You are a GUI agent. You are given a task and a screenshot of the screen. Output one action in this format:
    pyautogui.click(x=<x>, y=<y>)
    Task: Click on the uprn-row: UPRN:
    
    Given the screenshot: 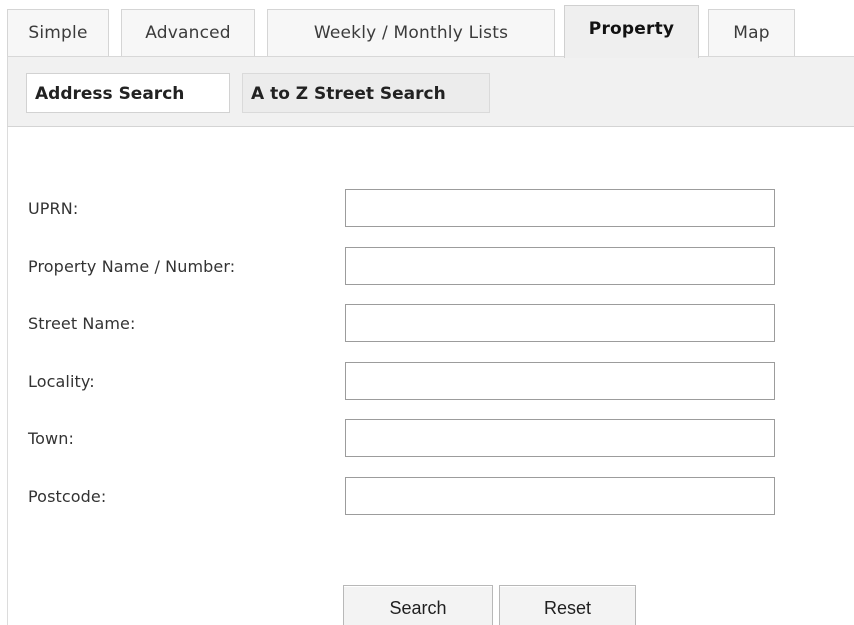 What is the action you would take?
    pyautogui.click(x=431, y=209)
    